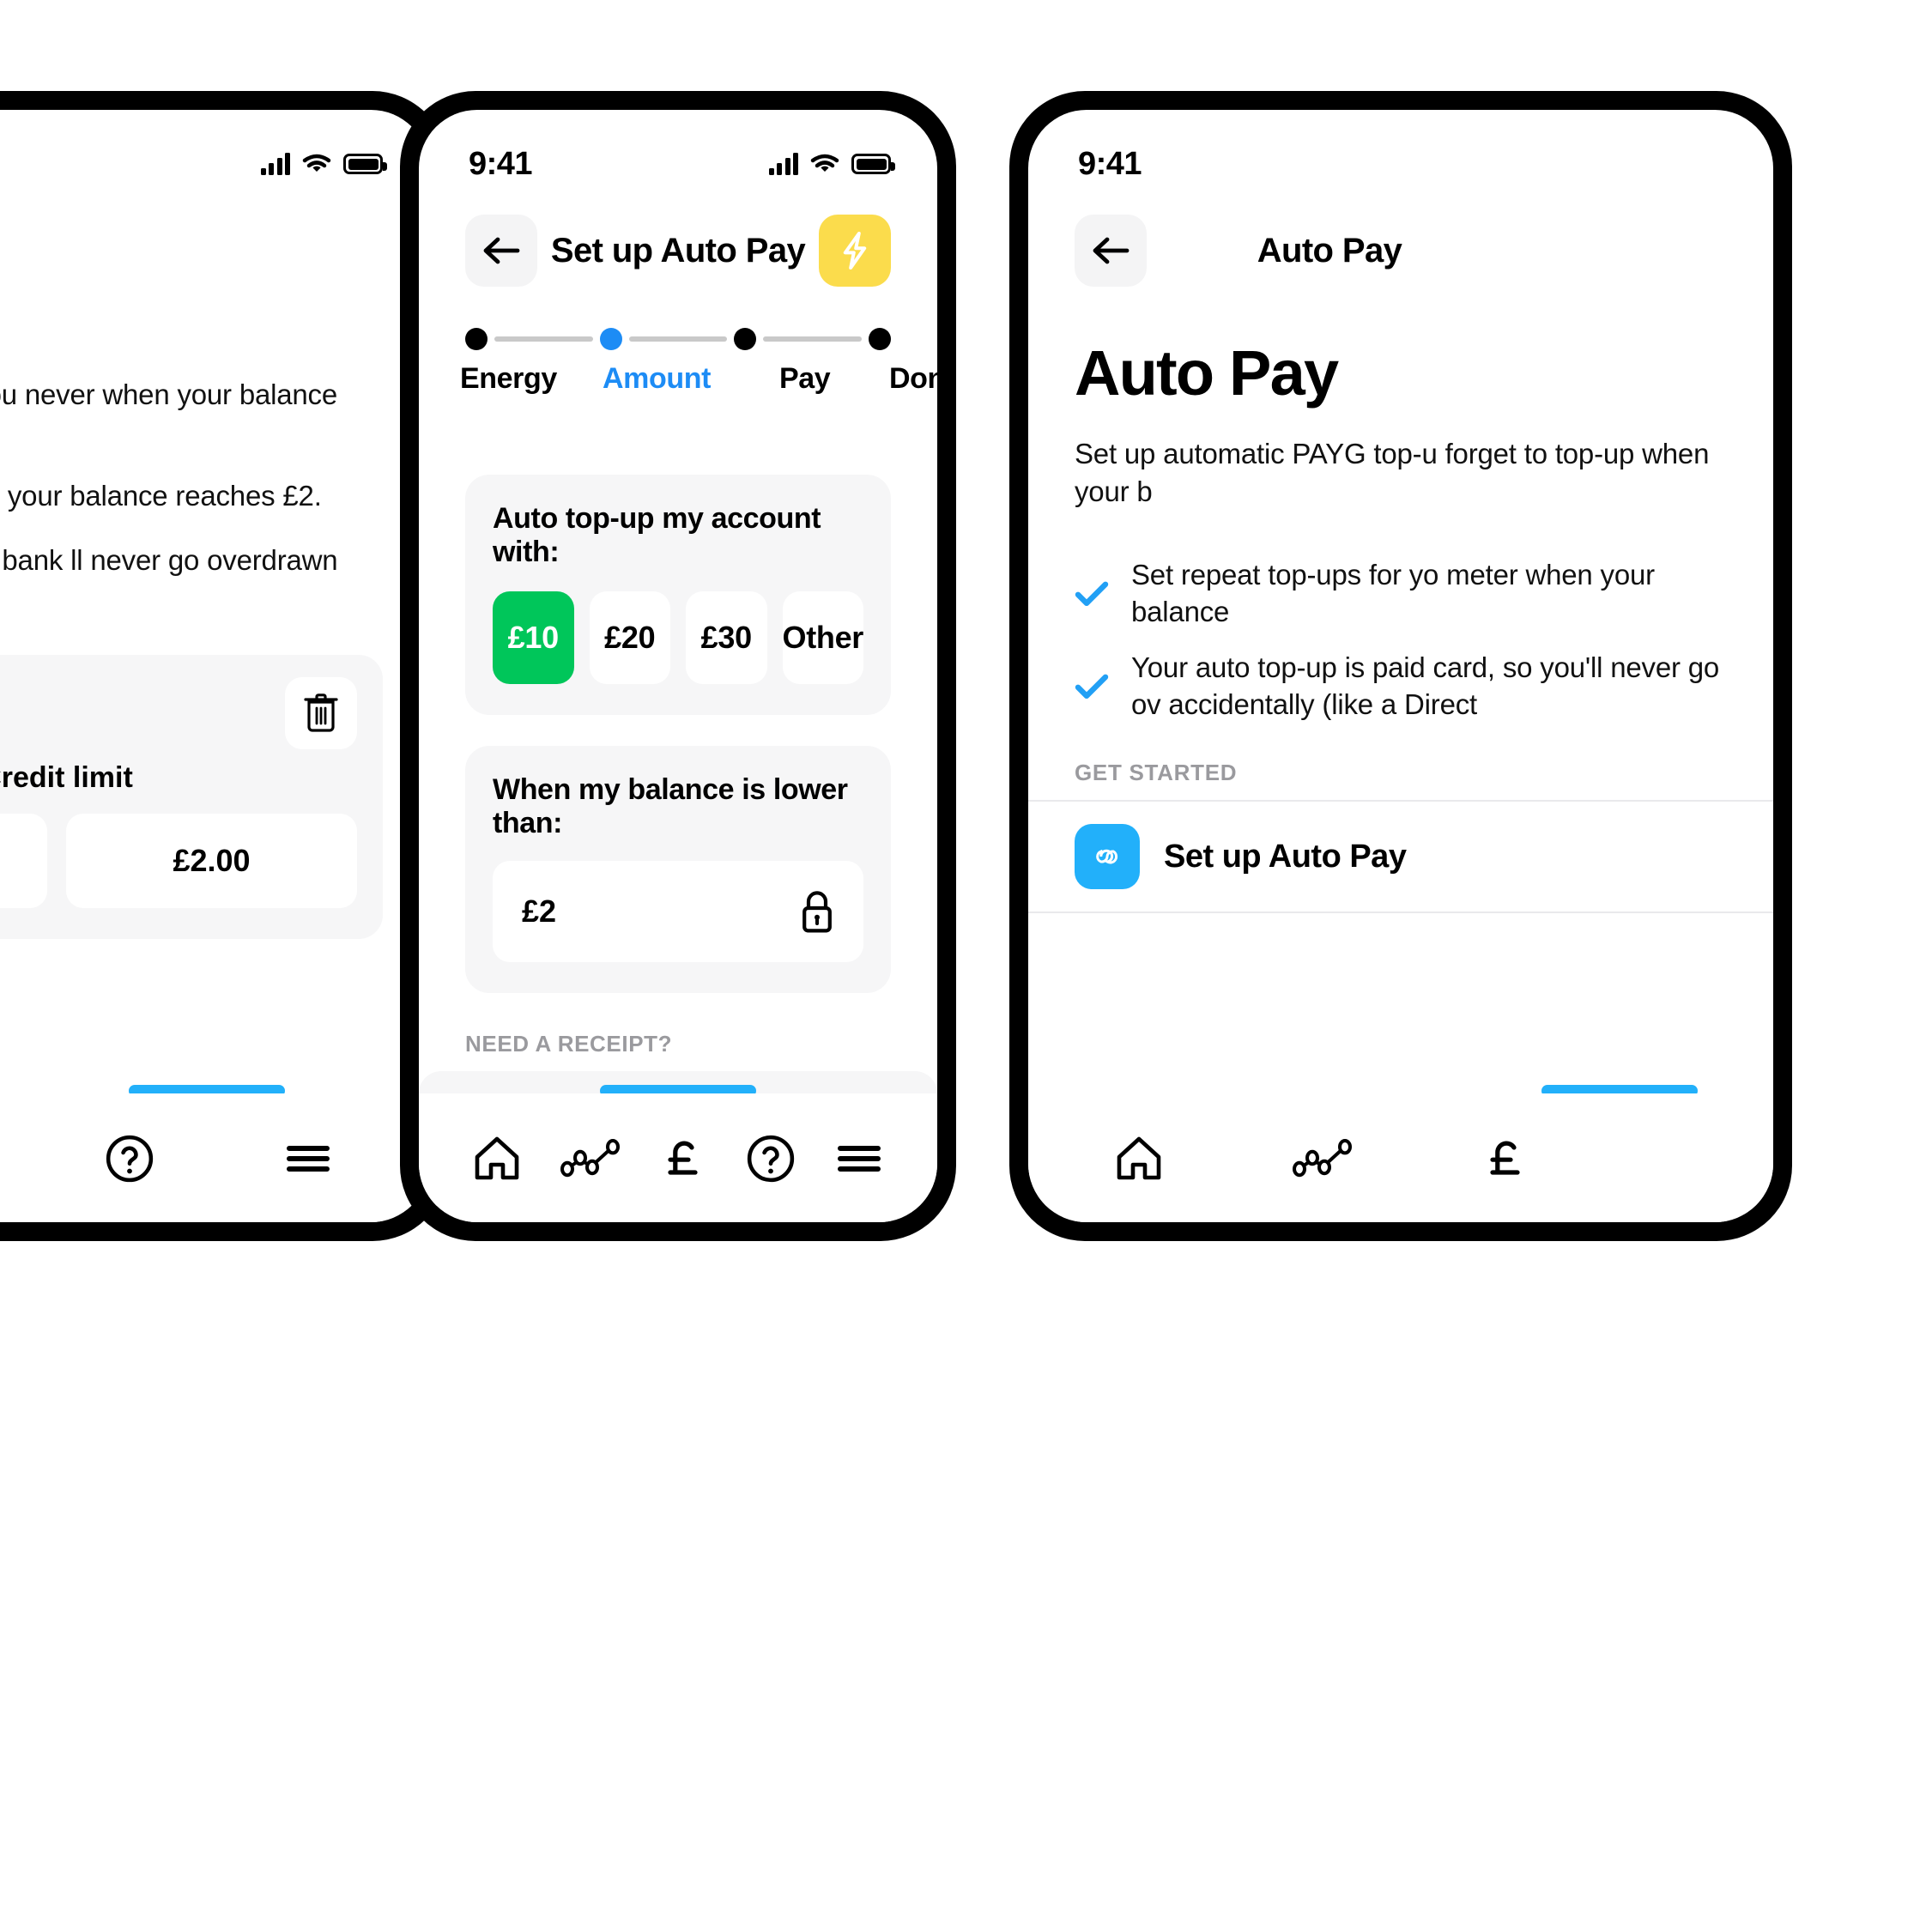  What do you see at coordinates (1401, 1158) in the screenshot?
I see `tab-bar-right` at bounding box center [1401, 1158].